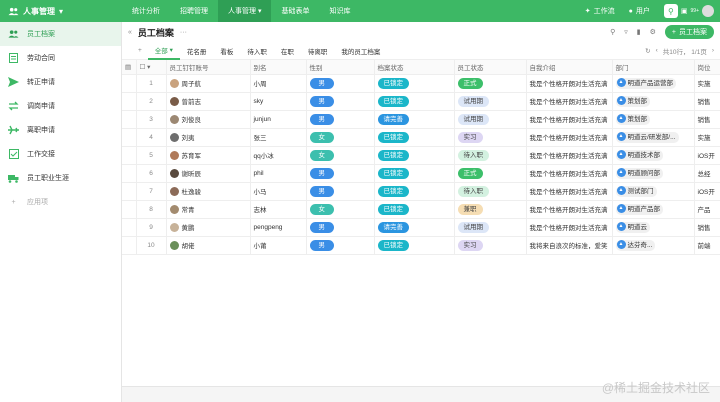  Describe the element at coordinates (600, 11) in the screenshot. I see `workflow-button: ✦ 工作流` at that location.